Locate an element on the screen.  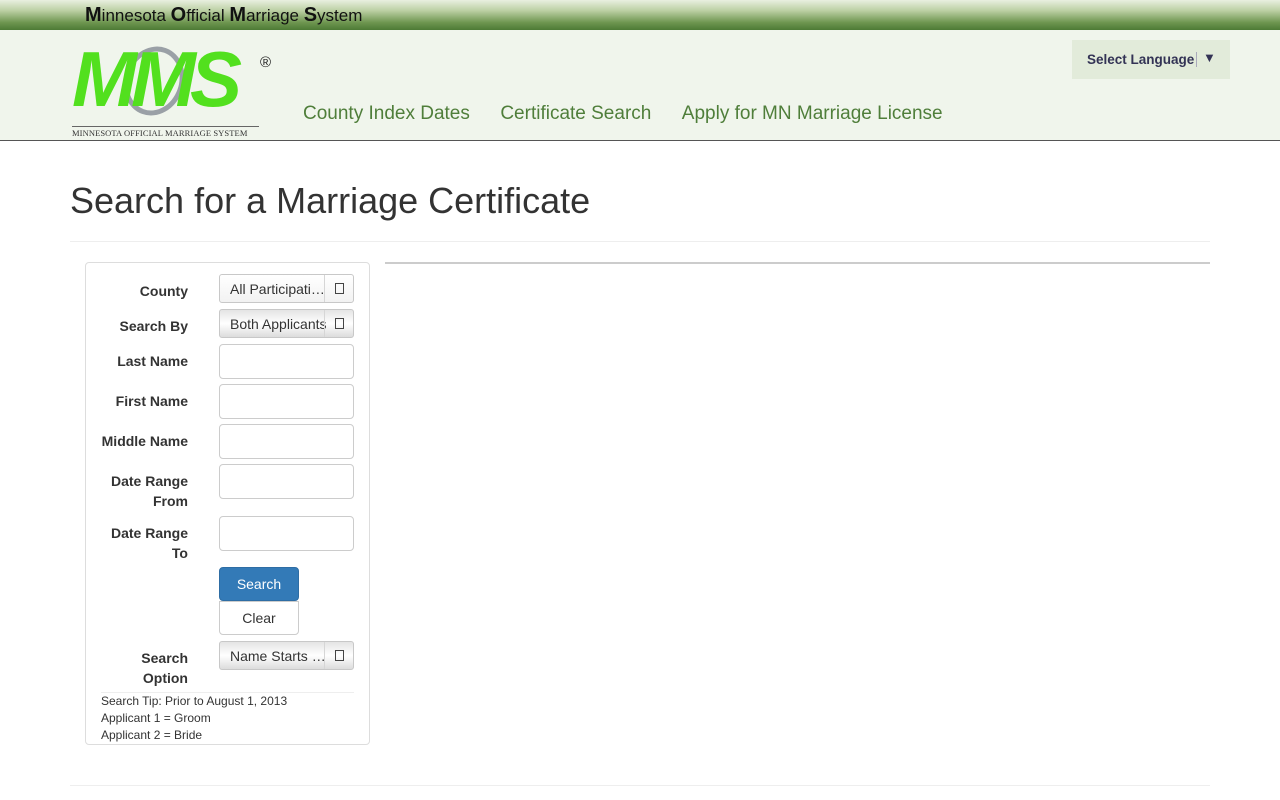
select-language-label: Select Language is located at coordinates (1141, 59).